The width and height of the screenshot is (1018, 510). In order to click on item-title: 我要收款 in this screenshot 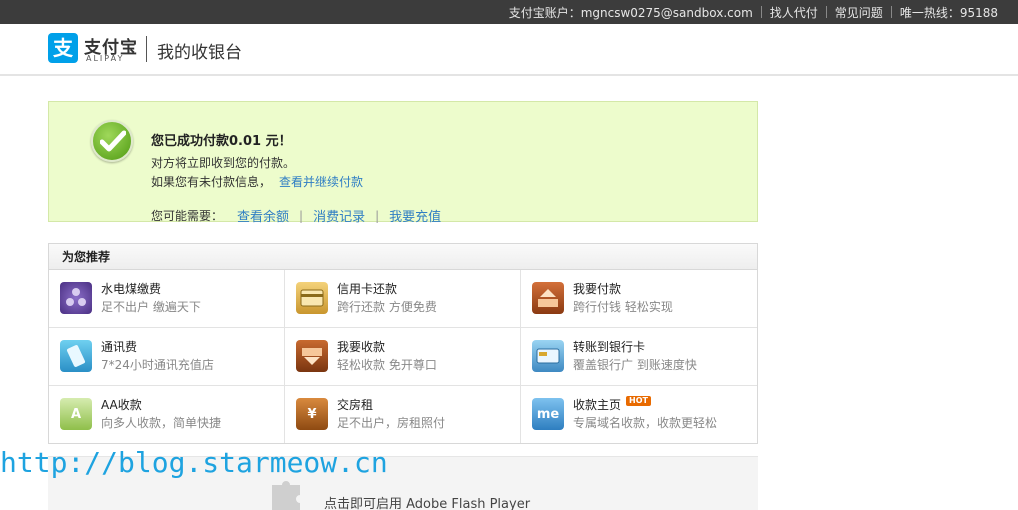, I will do `click(361, 347)`.